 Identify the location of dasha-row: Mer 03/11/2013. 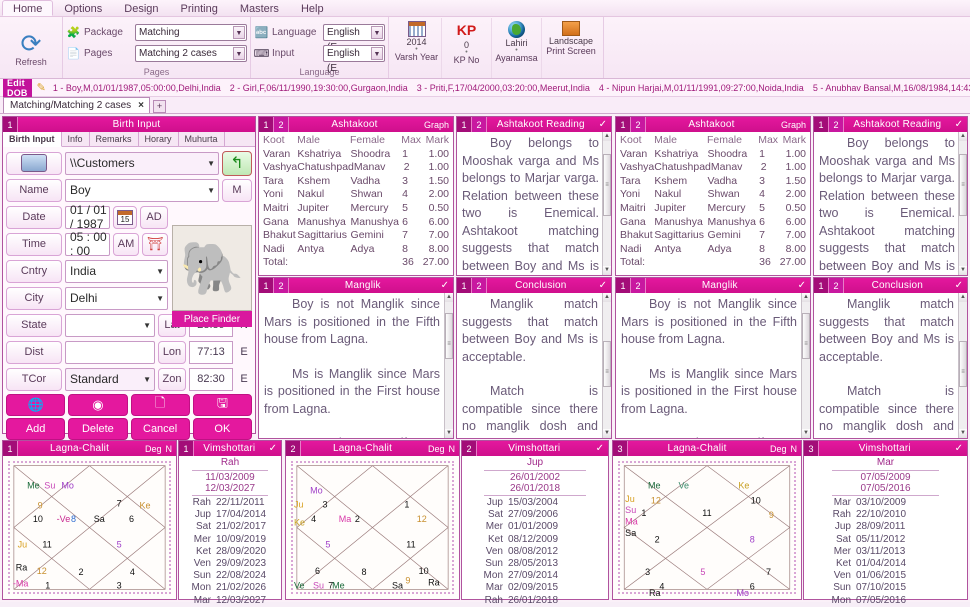
(885, 552).